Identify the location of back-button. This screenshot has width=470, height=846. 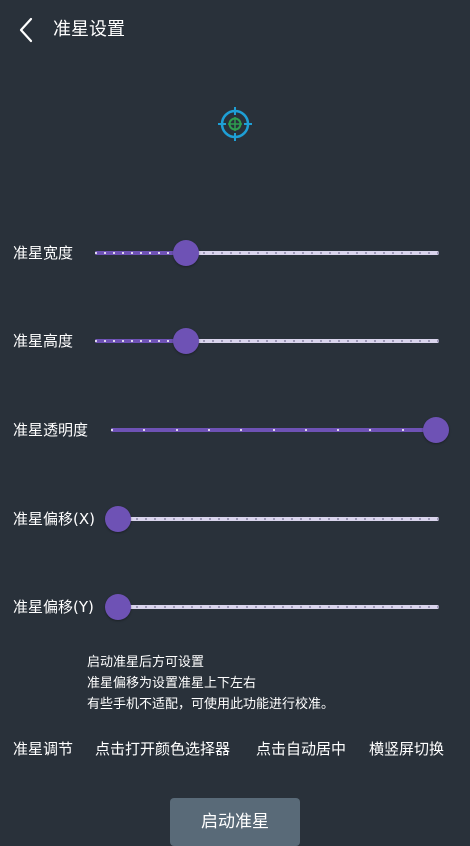
(27, 30).